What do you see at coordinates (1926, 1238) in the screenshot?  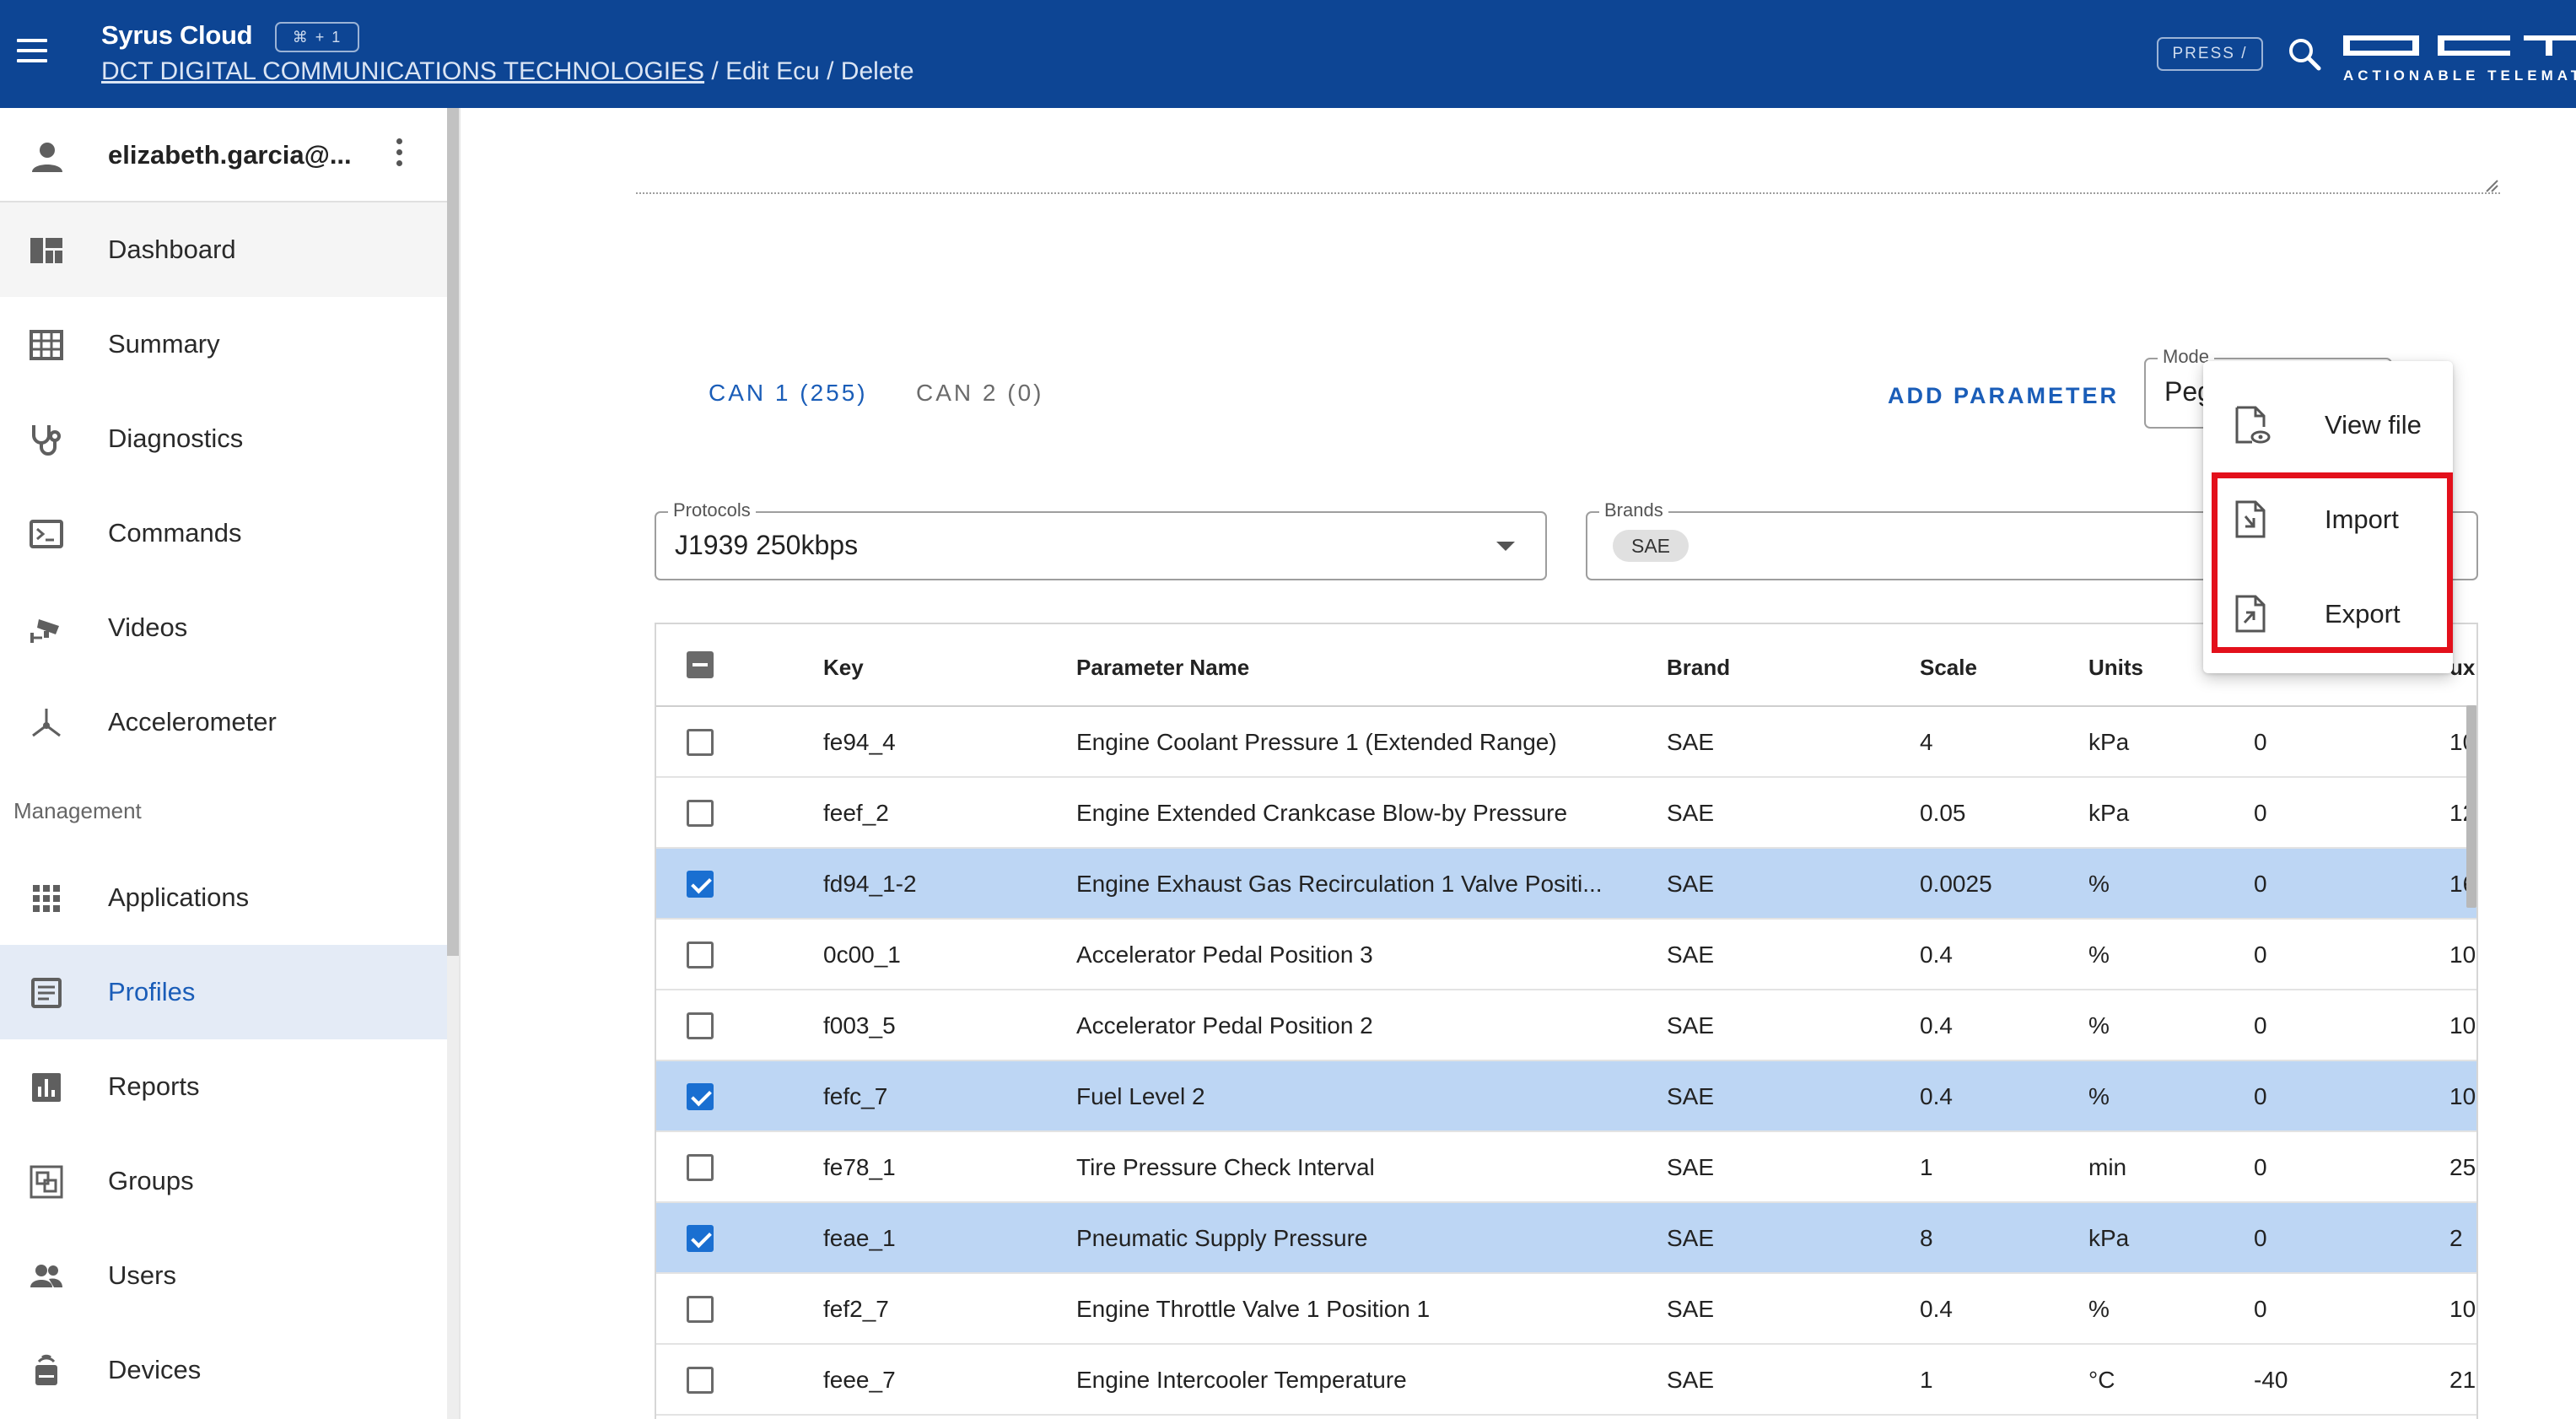 I see `cell-scale: 8` at bounding box center [1926, 1238].